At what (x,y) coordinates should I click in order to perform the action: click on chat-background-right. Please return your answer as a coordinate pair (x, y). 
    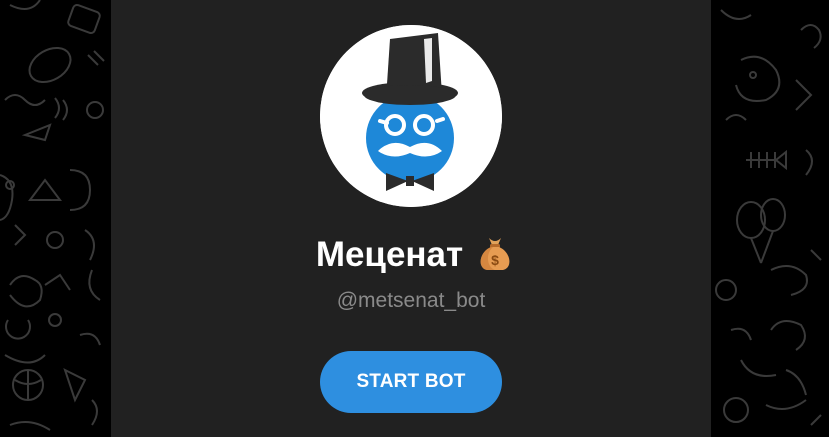
    Looking at the image, I should click on (770, 218).